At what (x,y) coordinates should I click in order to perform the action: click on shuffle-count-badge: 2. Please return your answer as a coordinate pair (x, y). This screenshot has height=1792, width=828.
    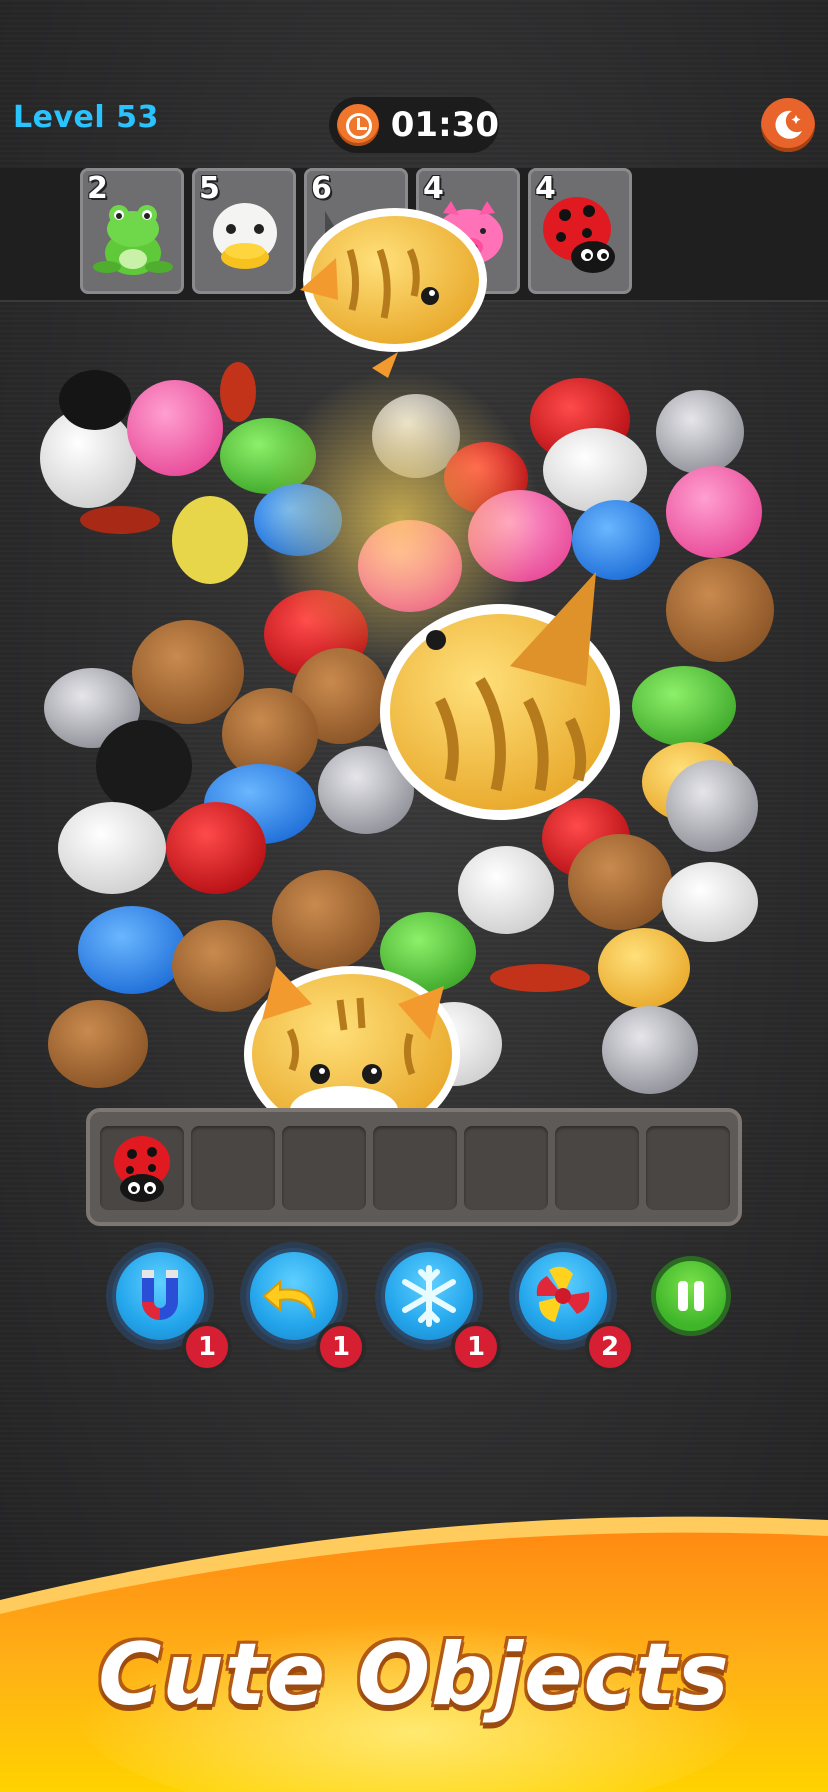
    Looking at the image, I should click on (610, 1347).